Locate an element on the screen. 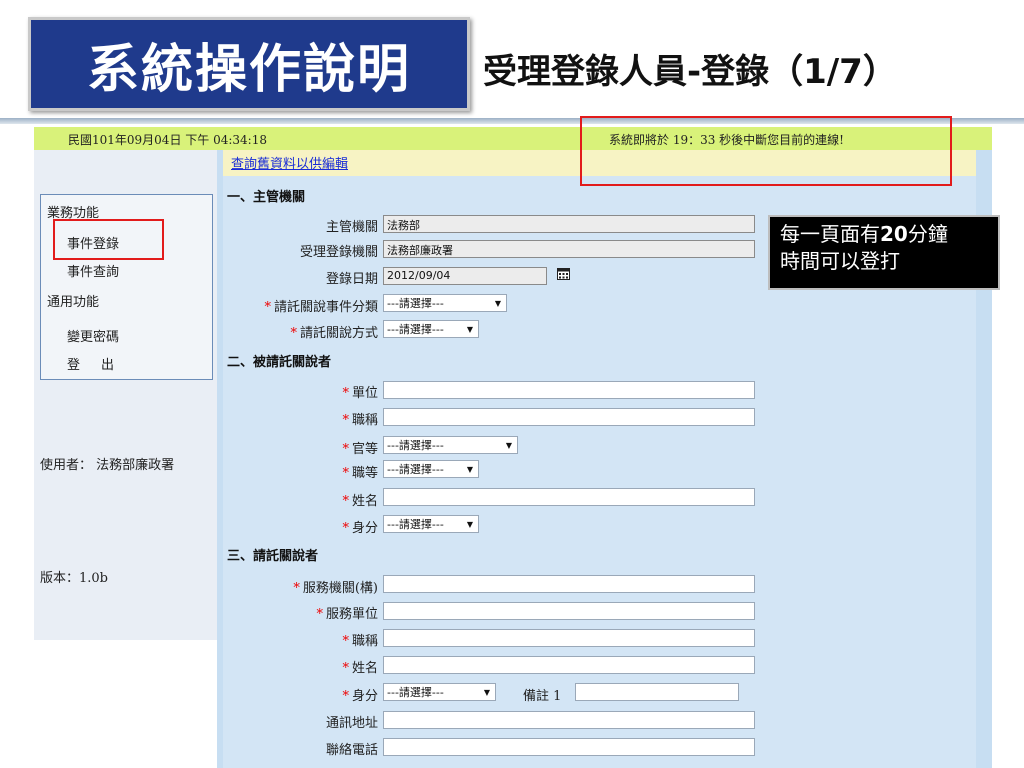 This screenshot has width=1024, height=768. event-category-select: ---請選擇--- ▼ is located at coordinates (445, 303).